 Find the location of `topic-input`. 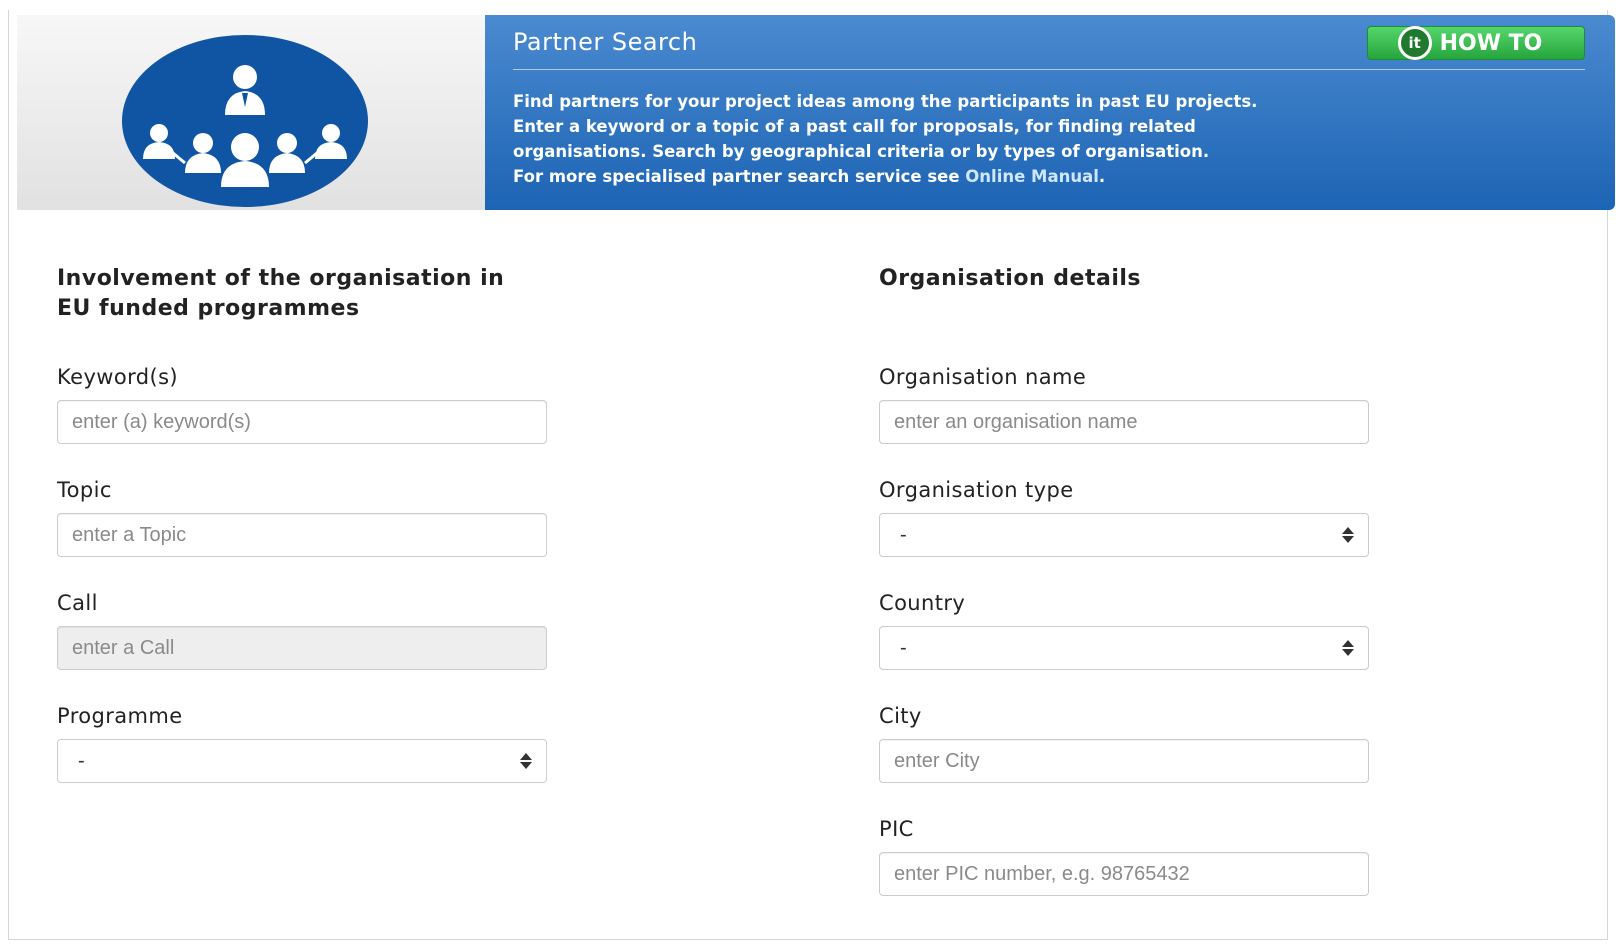

topic-input is located at coordinates (302, 535).